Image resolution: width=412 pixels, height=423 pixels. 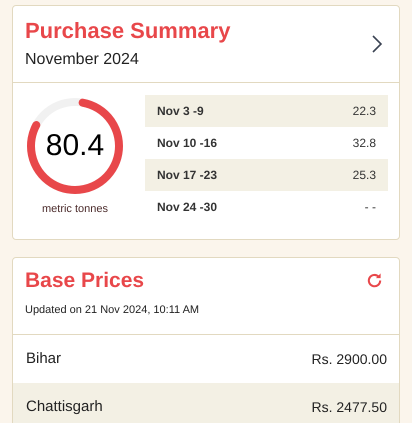 What do you see at coordinates (187, 207) in the screenshot?
I see `week-range: Nov 24 -30` at bounding box center [187, 207].